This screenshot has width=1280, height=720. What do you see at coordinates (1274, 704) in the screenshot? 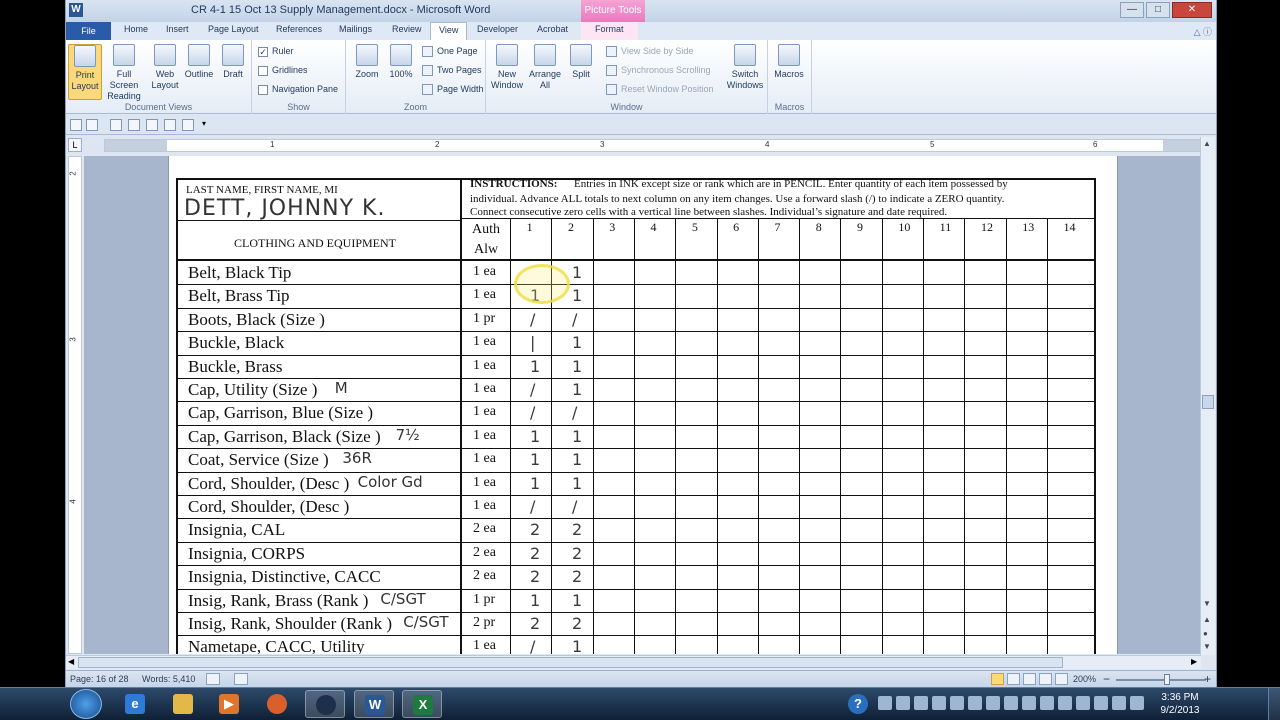
I see `show-desktop-button` at bounding box center [1274, 704].